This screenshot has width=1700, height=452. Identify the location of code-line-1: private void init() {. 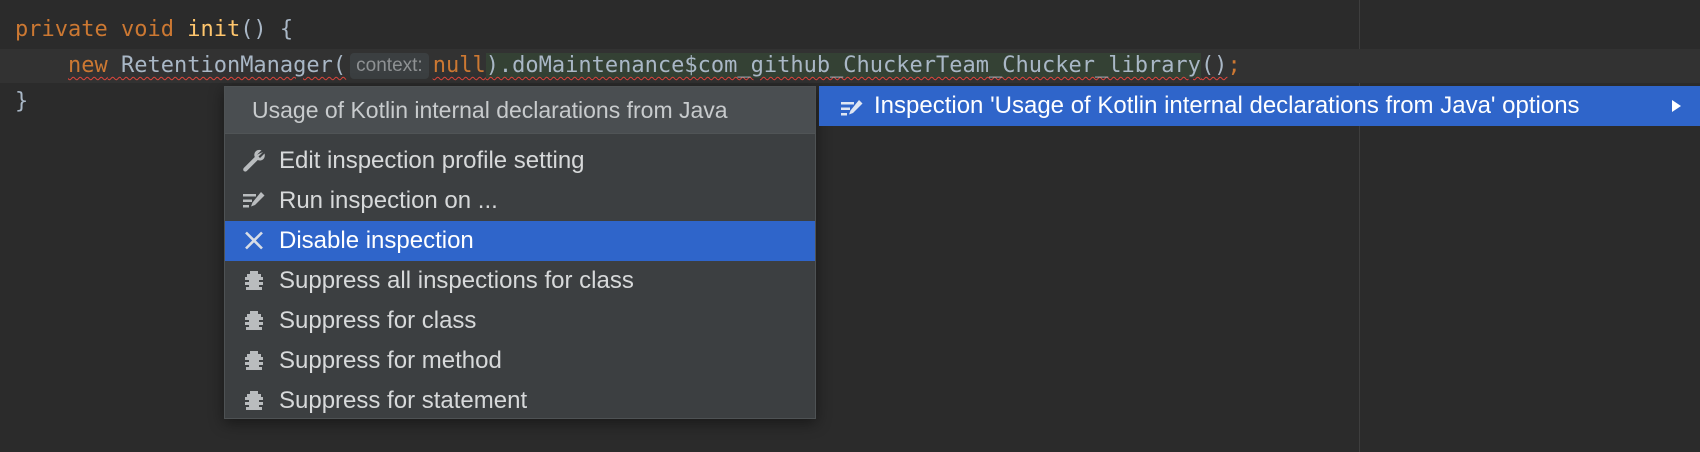
(154, 30).